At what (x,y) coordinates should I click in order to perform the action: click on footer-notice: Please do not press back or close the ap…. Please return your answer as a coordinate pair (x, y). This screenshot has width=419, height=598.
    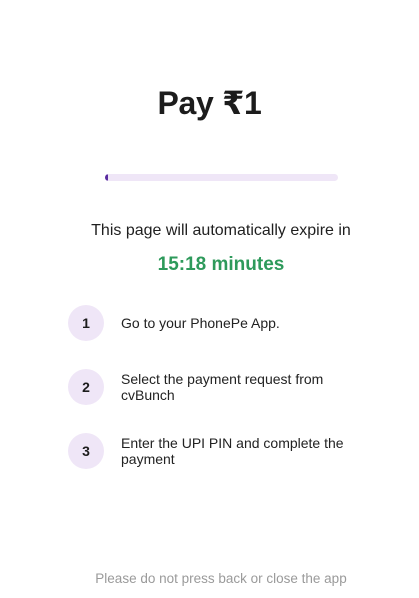
    Looking at the image, I should click on (221, 578).